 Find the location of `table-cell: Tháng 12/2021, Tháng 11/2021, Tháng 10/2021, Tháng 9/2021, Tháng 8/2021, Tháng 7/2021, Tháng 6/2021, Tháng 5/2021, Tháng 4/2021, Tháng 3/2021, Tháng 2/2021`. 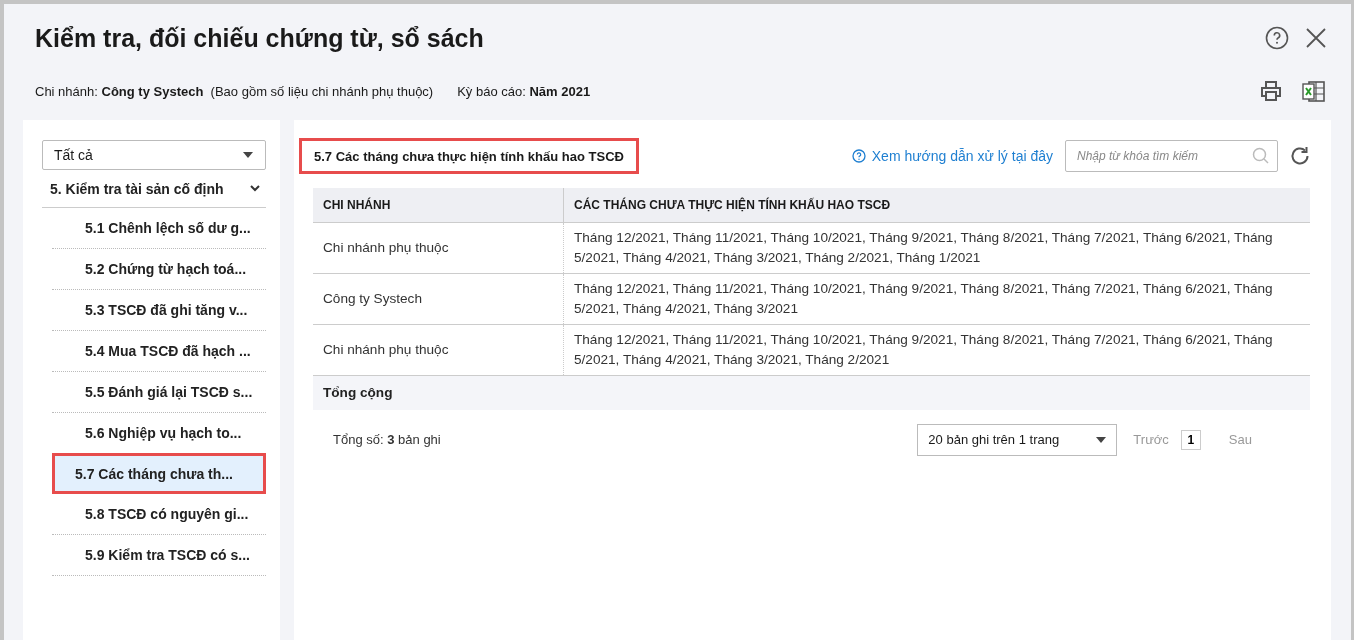

table-cell: Tháng 12/2021, Tháng 11/2021, Tháng 10/2021, Tháng 9/2021, Tháng 8/2021, Tháng 7/2021, Tháng 6/2021, Tháng 5/2021, Tháng 4/2021, Tháng 3/2021, Tháng 2/2021 is located at coordinates (936, 350).